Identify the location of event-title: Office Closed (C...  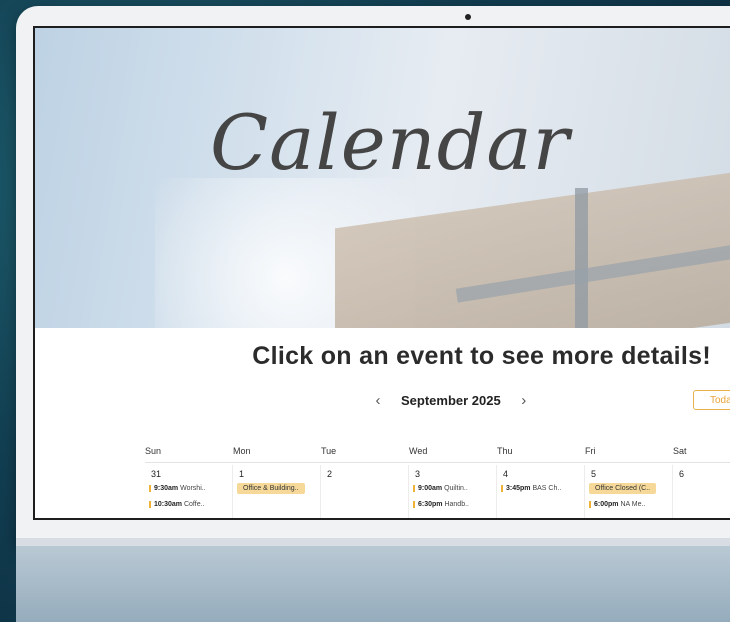
(623, 488).